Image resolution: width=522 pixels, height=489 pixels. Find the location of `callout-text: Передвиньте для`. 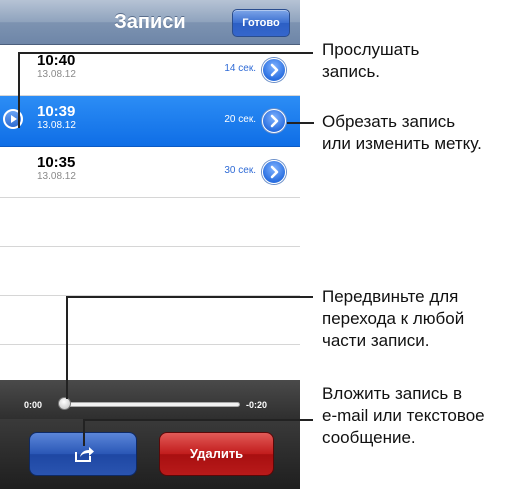

callout-text: Передвиньте для is located at coordinates (390, 296).